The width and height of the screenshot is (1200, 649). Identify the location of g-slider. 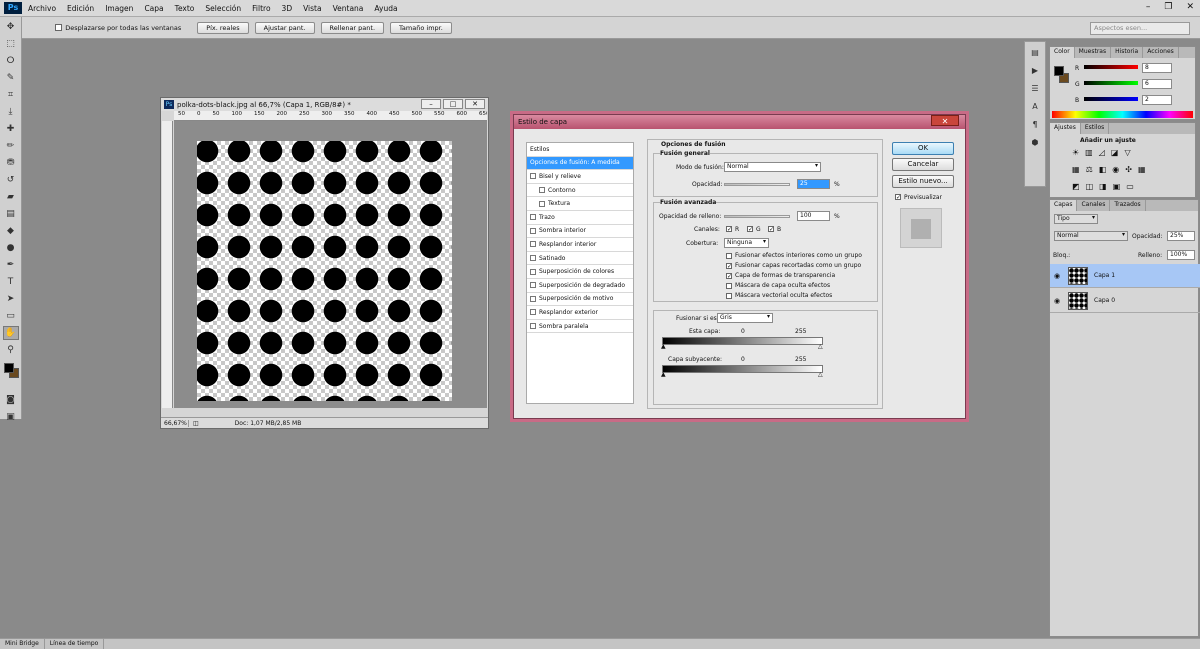
(1111, 83).